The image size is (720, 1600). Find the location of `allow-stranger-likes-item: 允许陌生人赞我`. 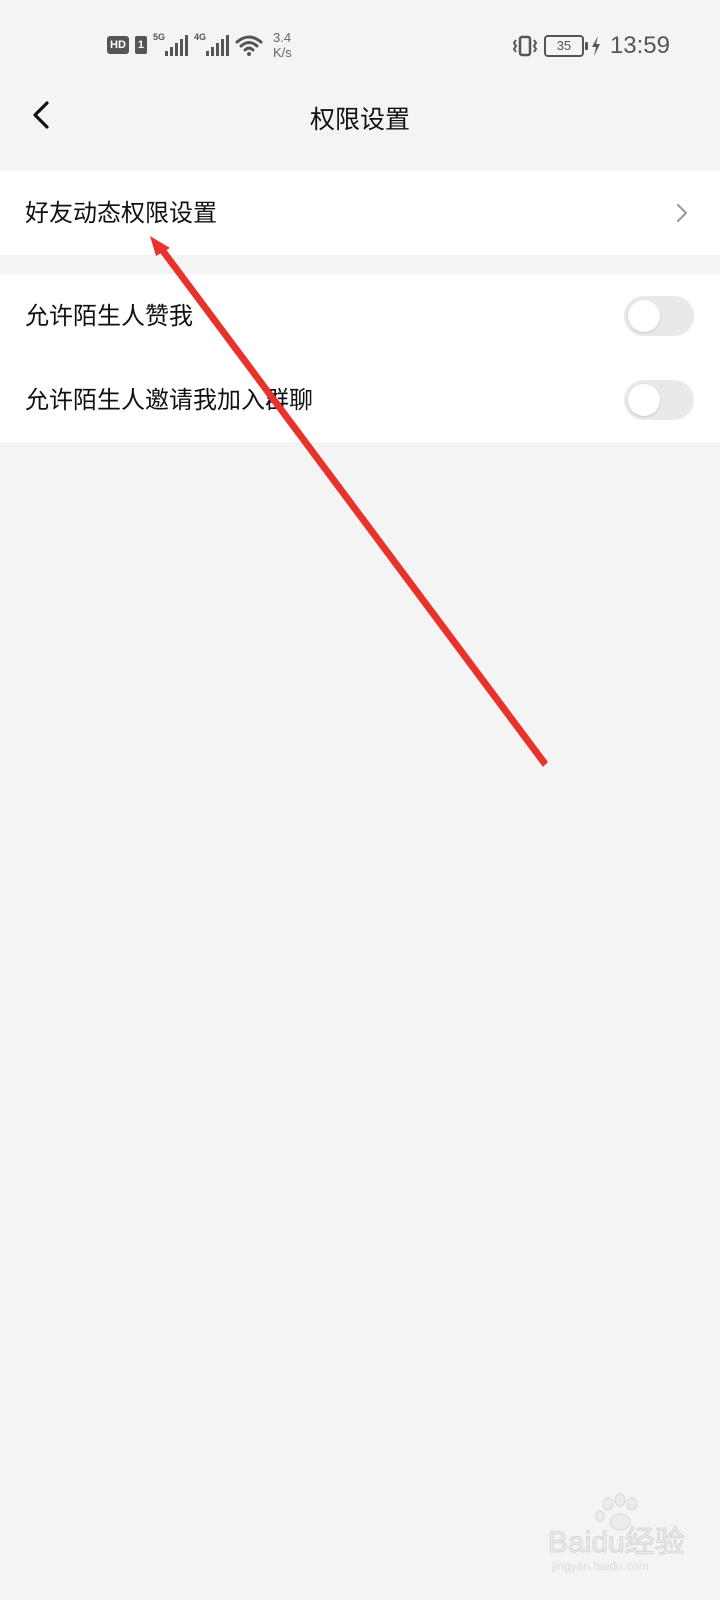

allow-stranger-likes-item: 允许陌生人赞我 is located at coordinates (360, 316).